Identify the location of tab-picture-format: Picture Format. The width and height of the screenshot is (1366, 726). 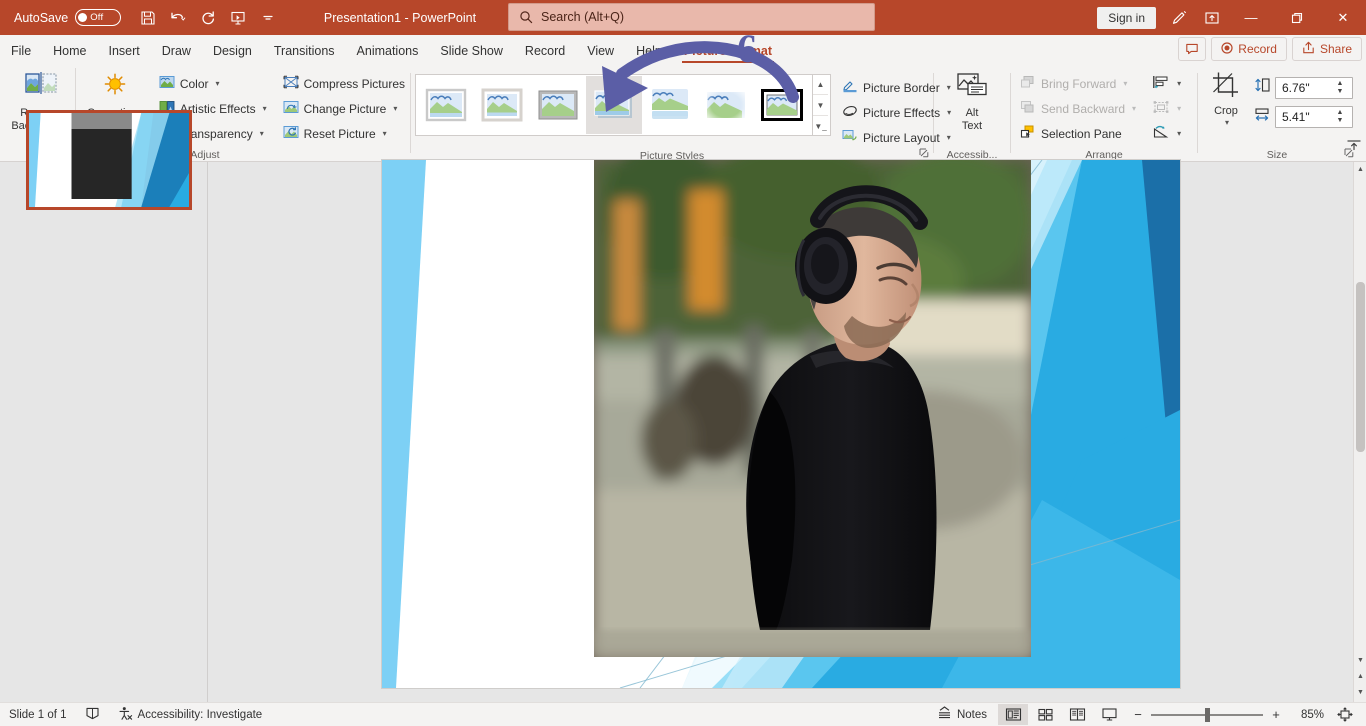
(728, 50).